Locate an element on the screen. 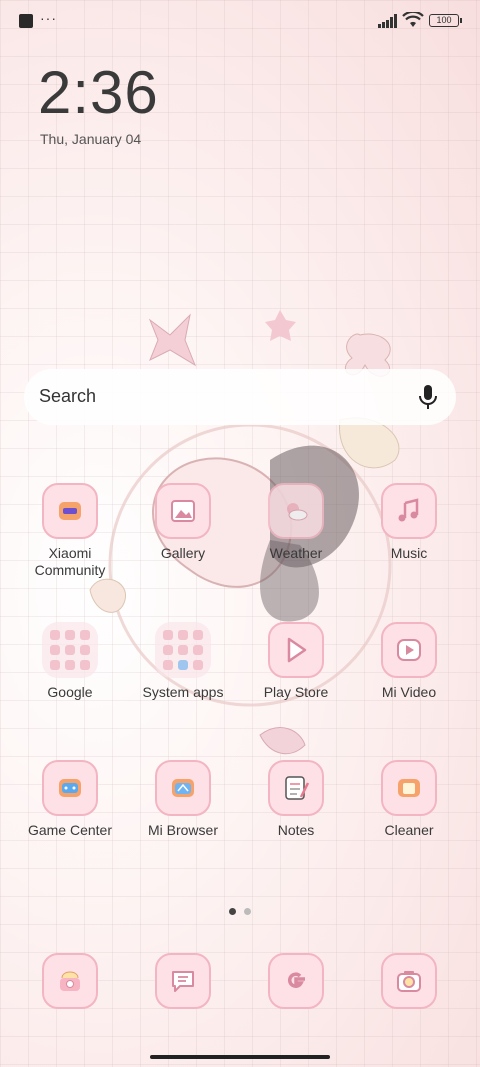 The width and height of the screenshot is (480, 1067). dock-google is located at coordinates (296, 981).